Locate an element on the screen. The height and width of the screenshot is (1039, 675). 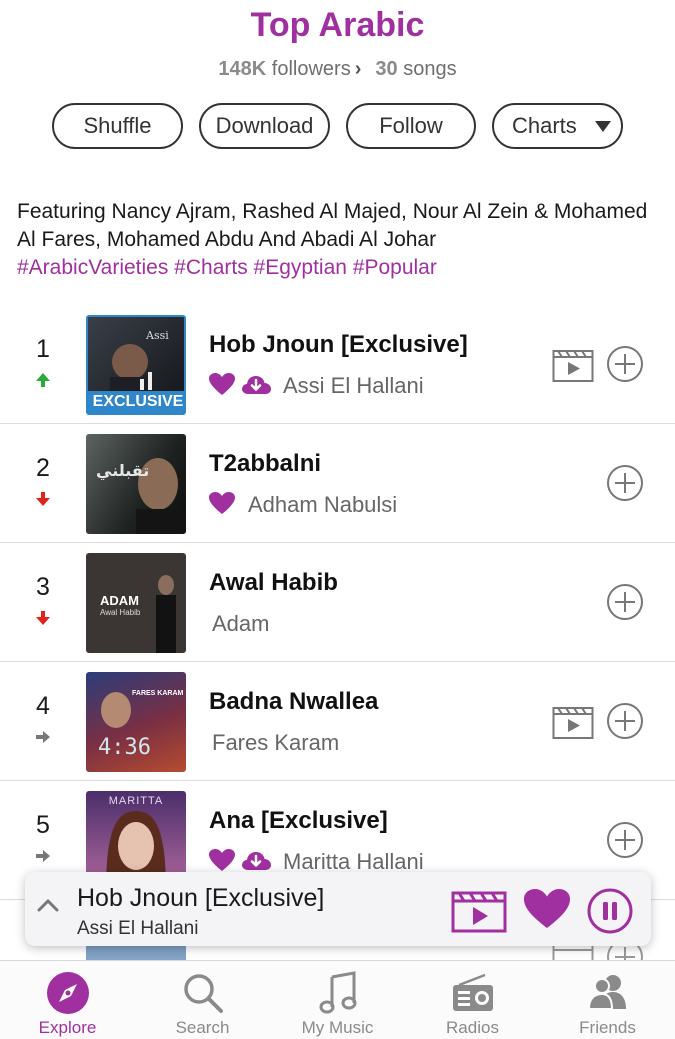
song-artist: Adam is located at coordinates (241, 623).